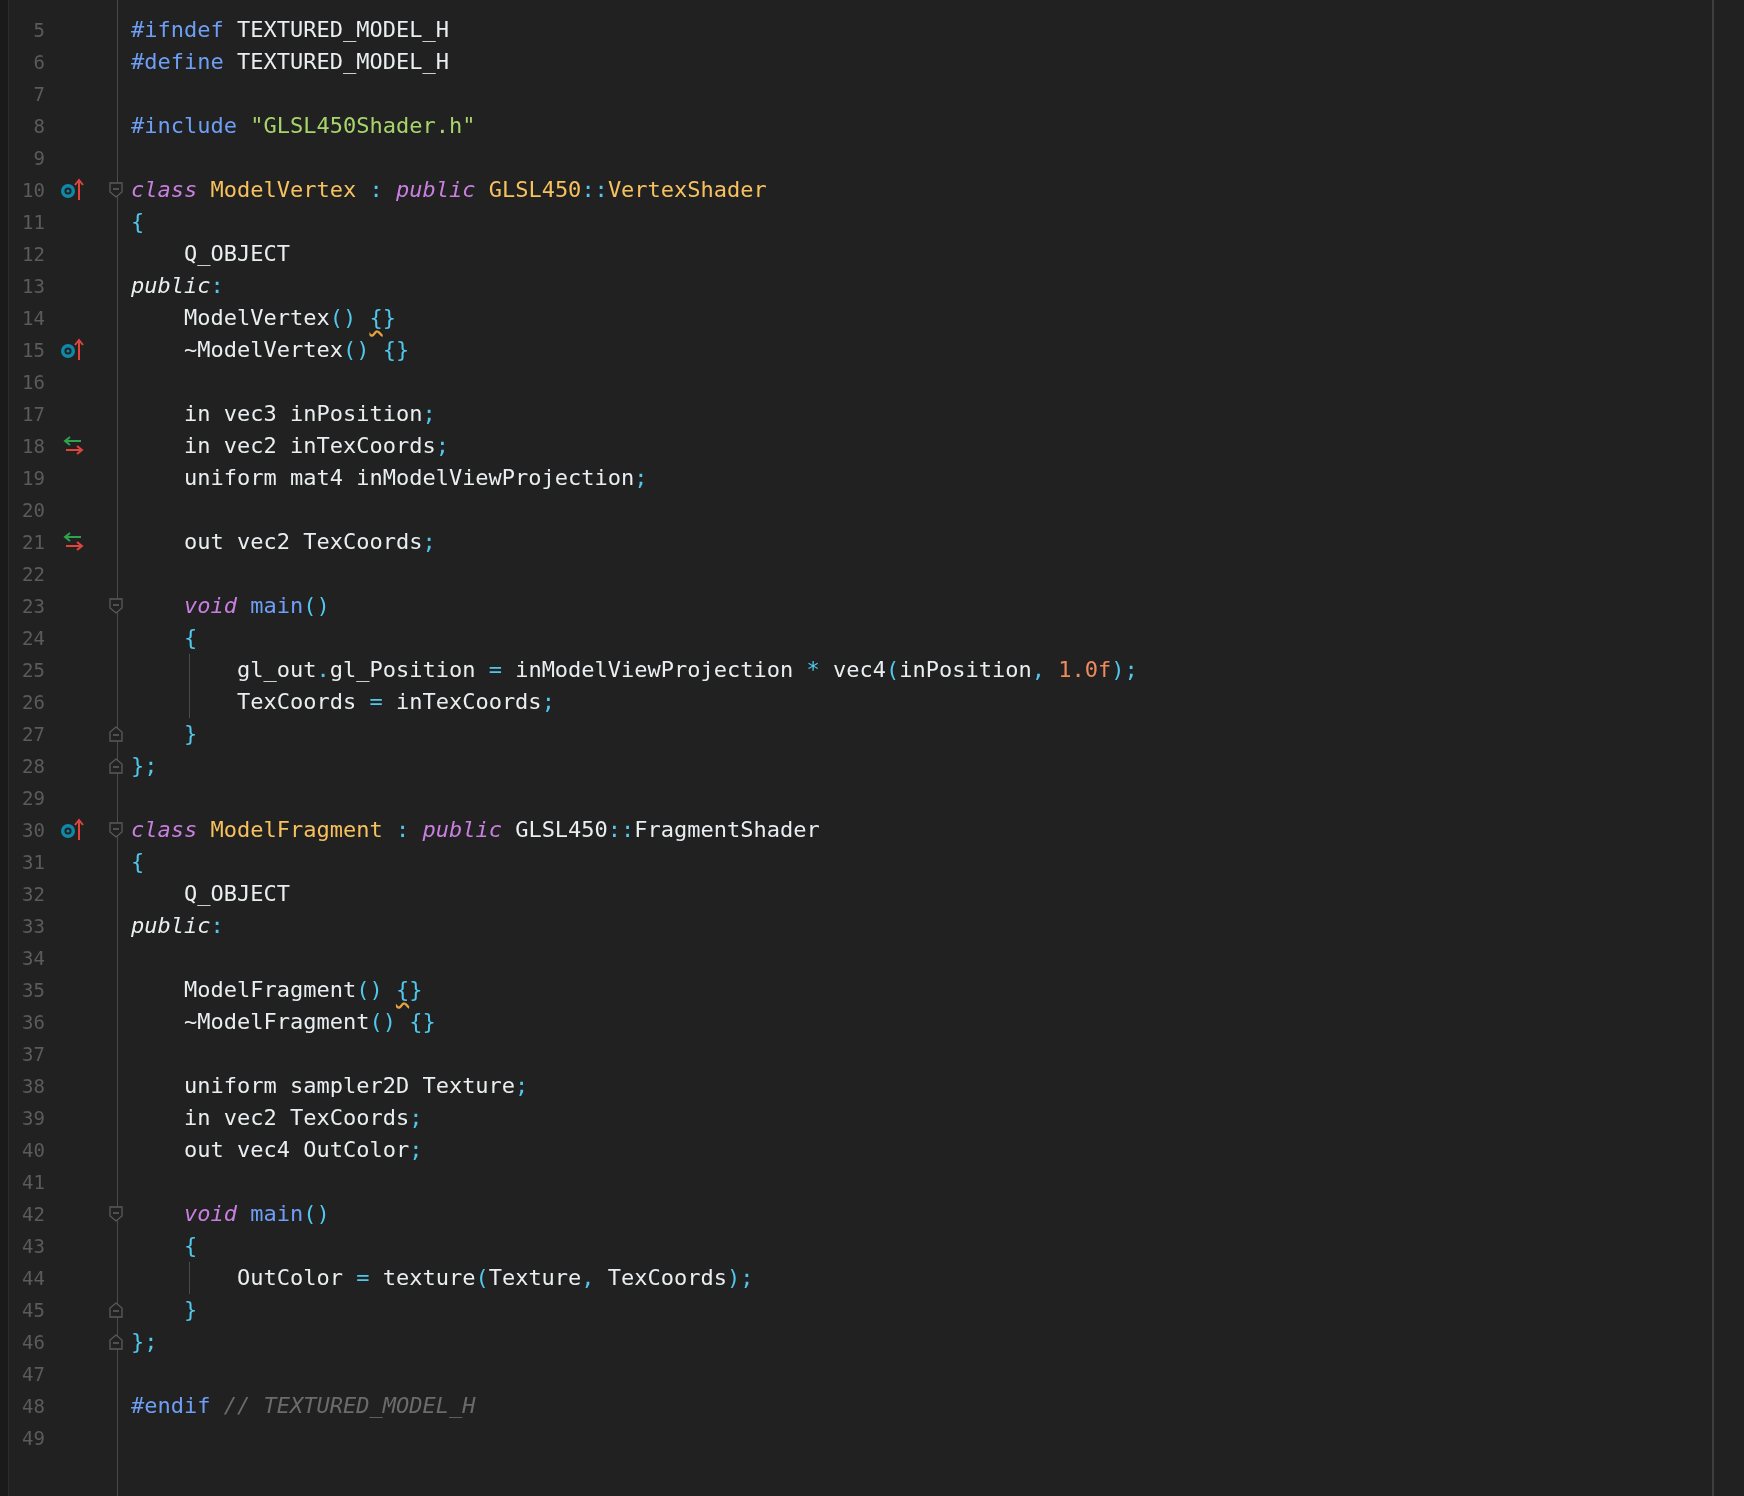 This screenshot has height=1496, width=1744. What do you see at coordinates (303, 126) in the screenshot?
I see `code-line: #include "GLSL450Shader.h"` at bounding box center [303, 126].